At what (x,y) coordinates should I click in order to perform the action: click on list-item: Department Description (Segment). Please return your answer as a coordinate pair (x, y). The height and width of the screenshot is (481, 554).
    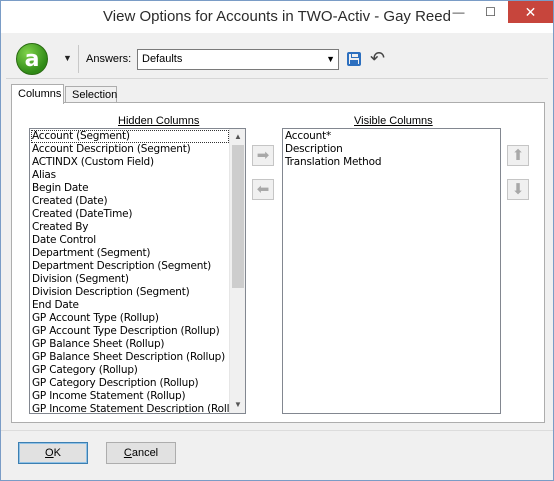
    Looking at the image, I should click on (130, 266).